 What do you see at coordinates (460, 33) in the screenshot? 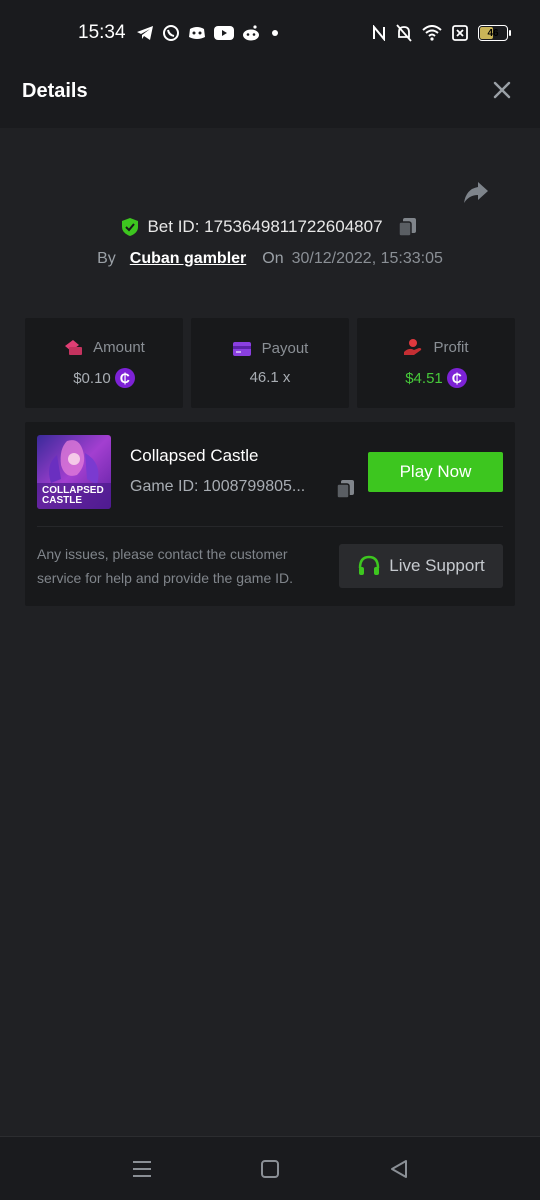
I see `no-sim-icon` at bounding box center [460, 33].